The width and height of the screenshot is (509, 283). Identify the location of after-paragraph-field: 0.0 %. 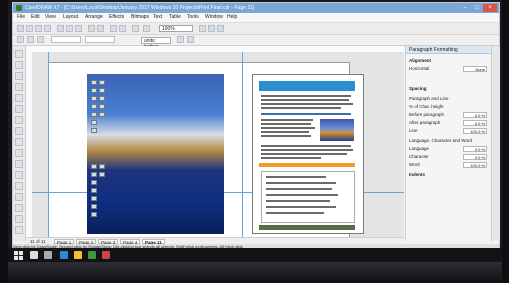
(475, 123).